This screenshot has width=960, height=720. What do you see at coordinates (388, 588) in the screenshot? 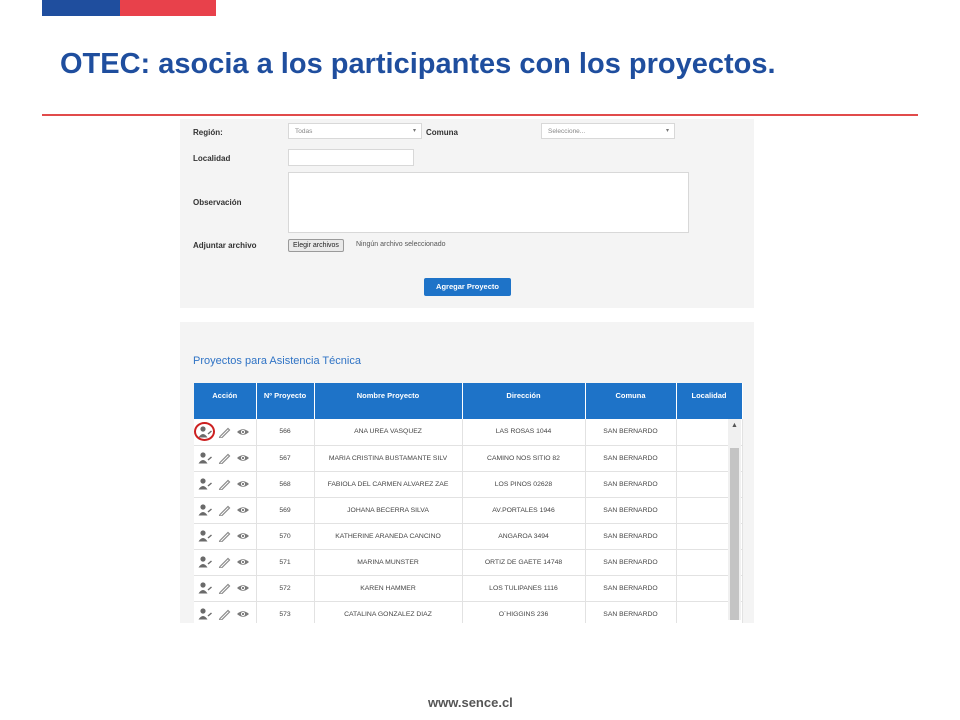
I see `project-name-cell: KAREN HAMMER` at bounding box center [388, 588].